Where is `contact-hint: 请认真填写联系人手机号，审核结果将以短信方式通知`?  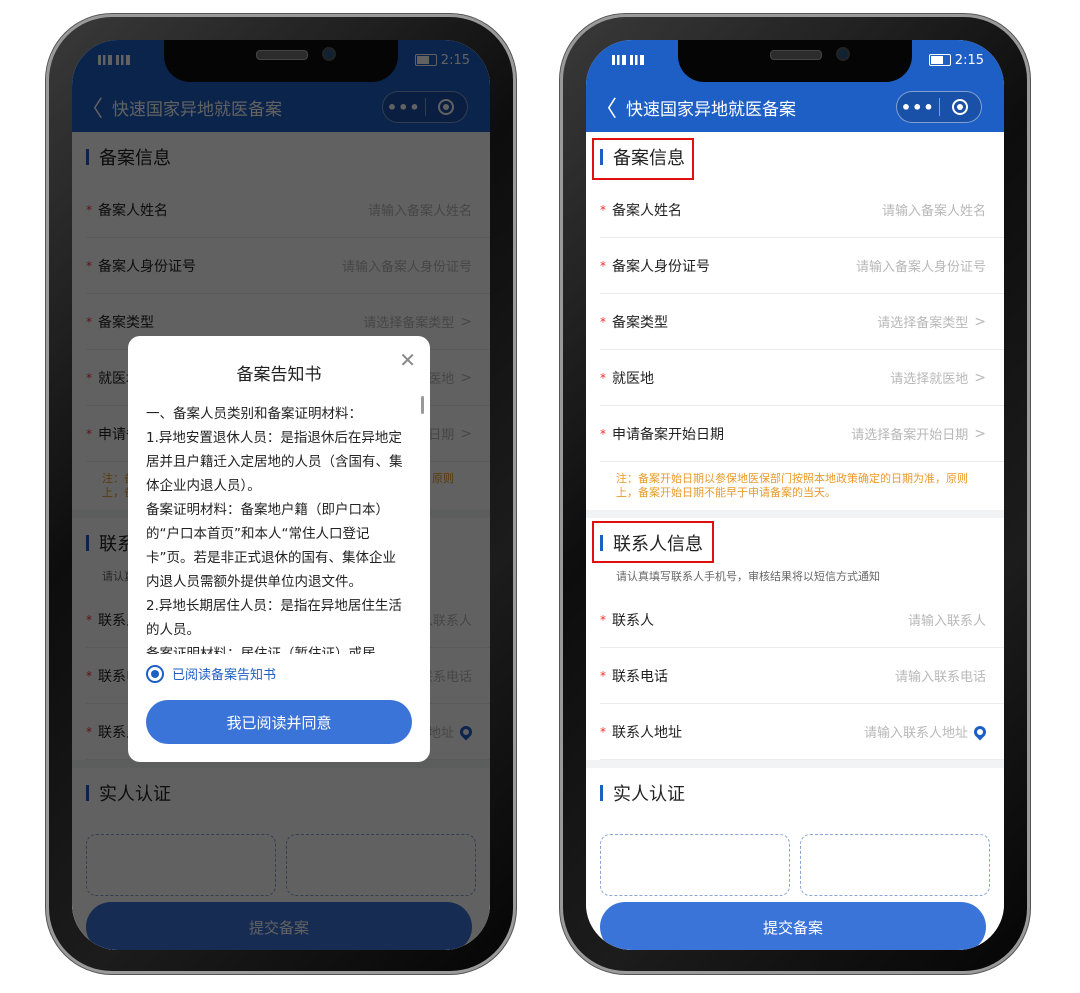
contact-hint: 请认真填写联系人手机号，审核结果将以短信方式通知 is located at coordinates (748, 576).